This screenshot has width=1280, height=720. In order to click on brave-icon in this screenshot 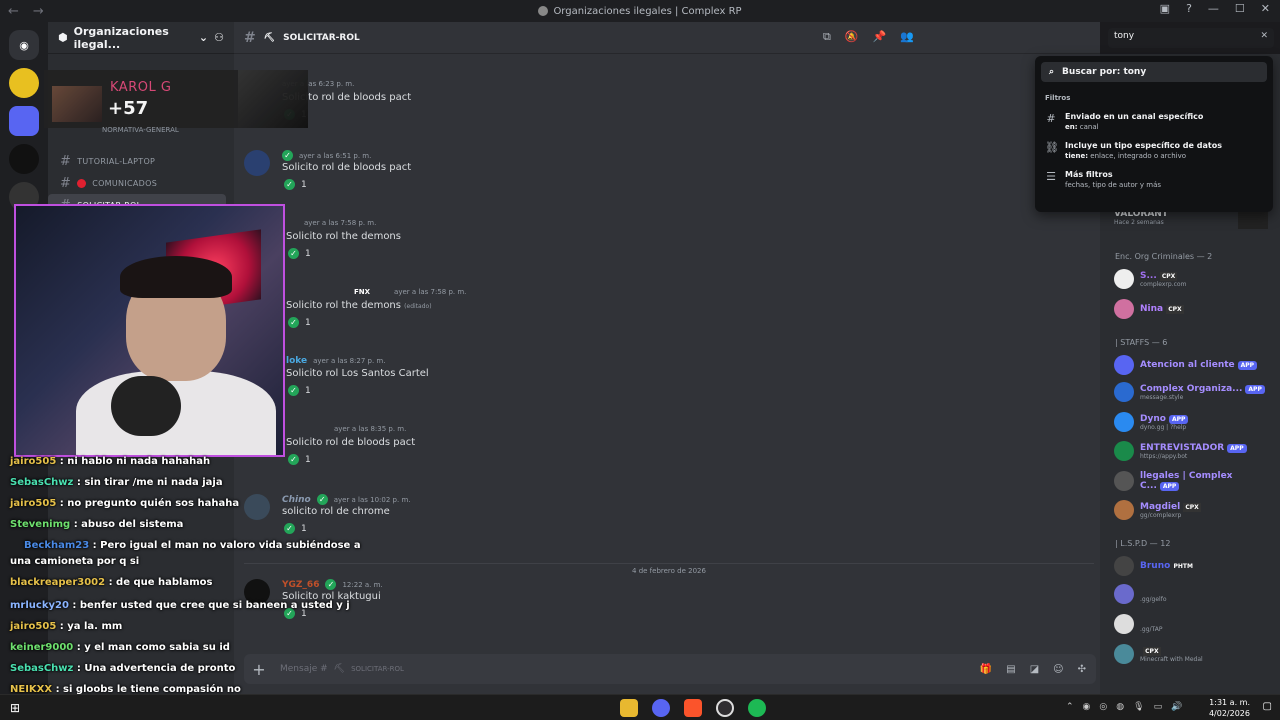, I will do `click(693, 708)`.